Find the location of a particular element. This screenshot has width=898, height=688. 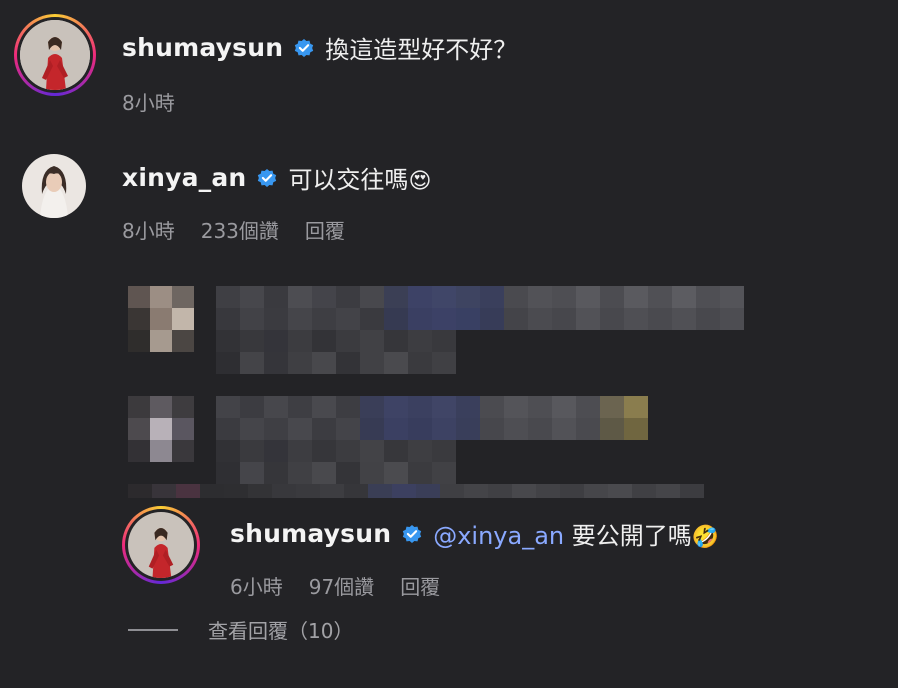

comment-text: 換這造型好不好？ is located at coordinates (421, 50).